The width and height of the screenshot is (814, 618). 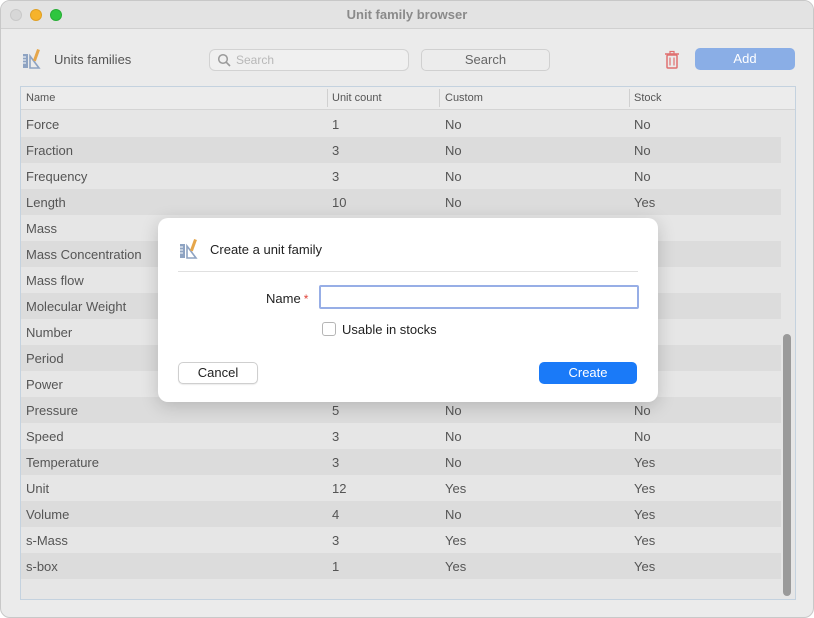 I want to click on cancel-button: Cancel, so click(x=218, y=373).